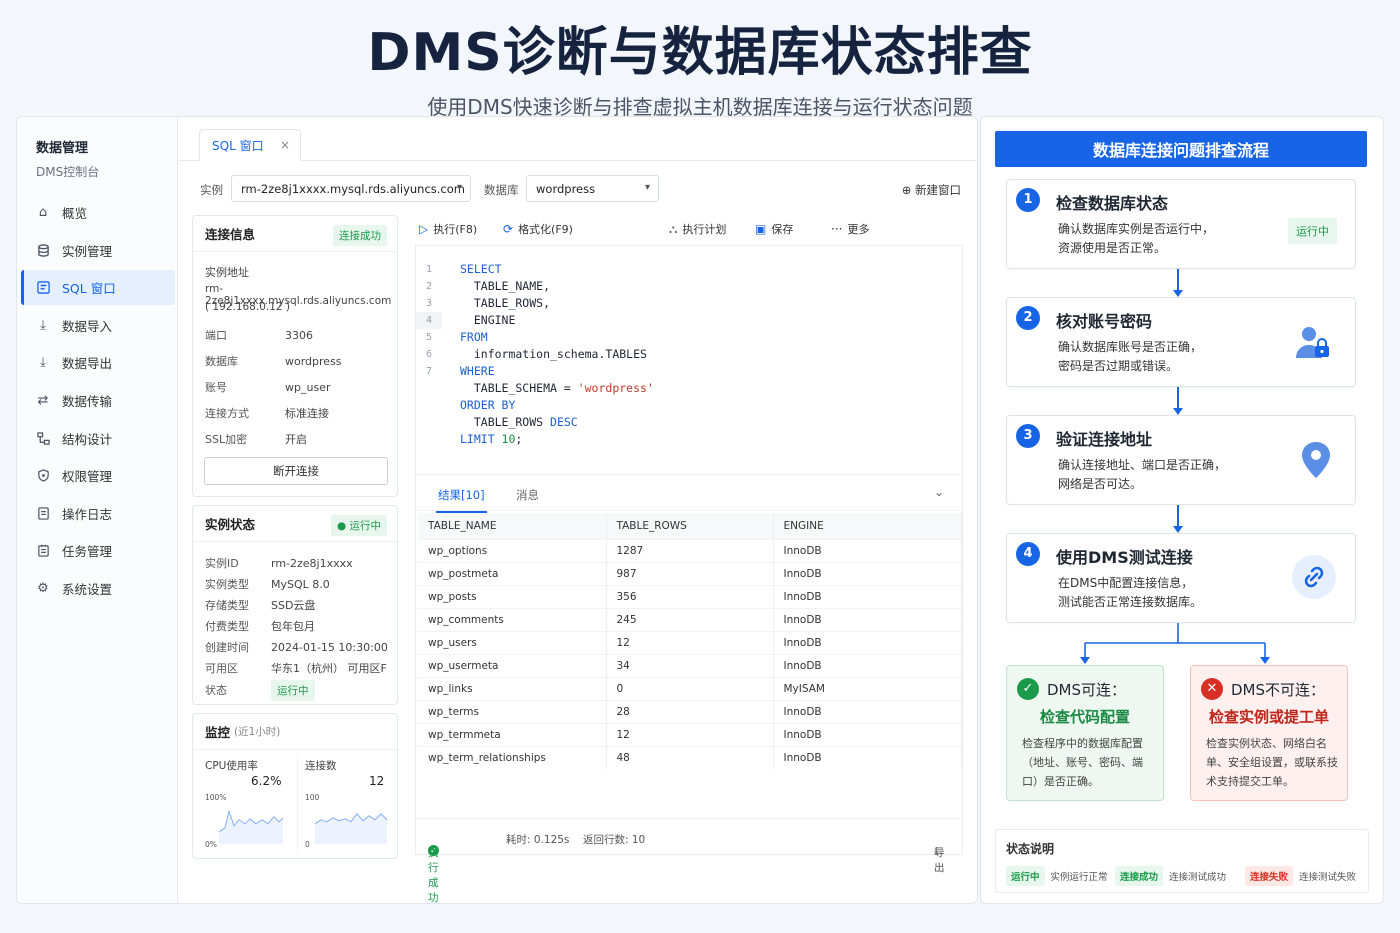 The width and height of the screenshot is (1400, 933). I want to click on running-badge: 运行中, so click(1312, 231).